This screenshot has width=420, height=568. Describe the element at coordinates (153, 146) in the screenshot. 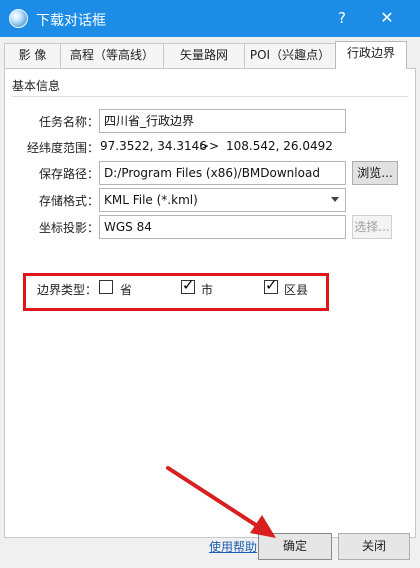

I see `range-from: 97.3522, 34.3146` at that location.